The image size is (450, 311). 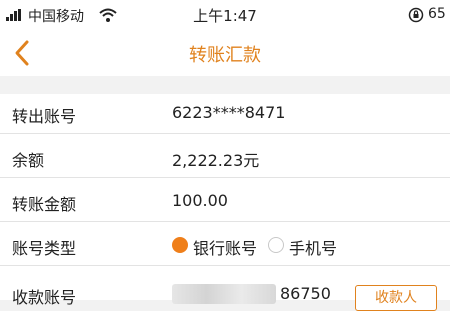 I want to click on radio-phone-number-label: 手机号, so click(x=313, y=247).